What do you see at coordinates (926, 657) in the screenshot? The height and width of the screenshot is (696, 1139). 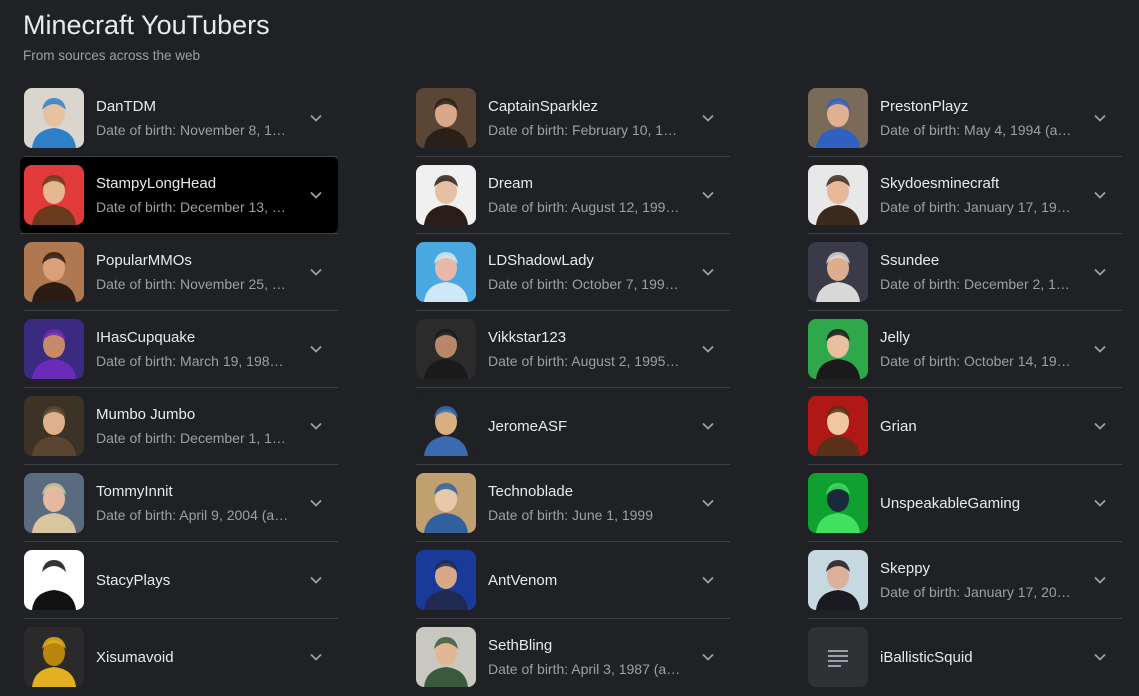 I see `youtuber-name: iBallisticSquid` at bounding box center [926, 657].